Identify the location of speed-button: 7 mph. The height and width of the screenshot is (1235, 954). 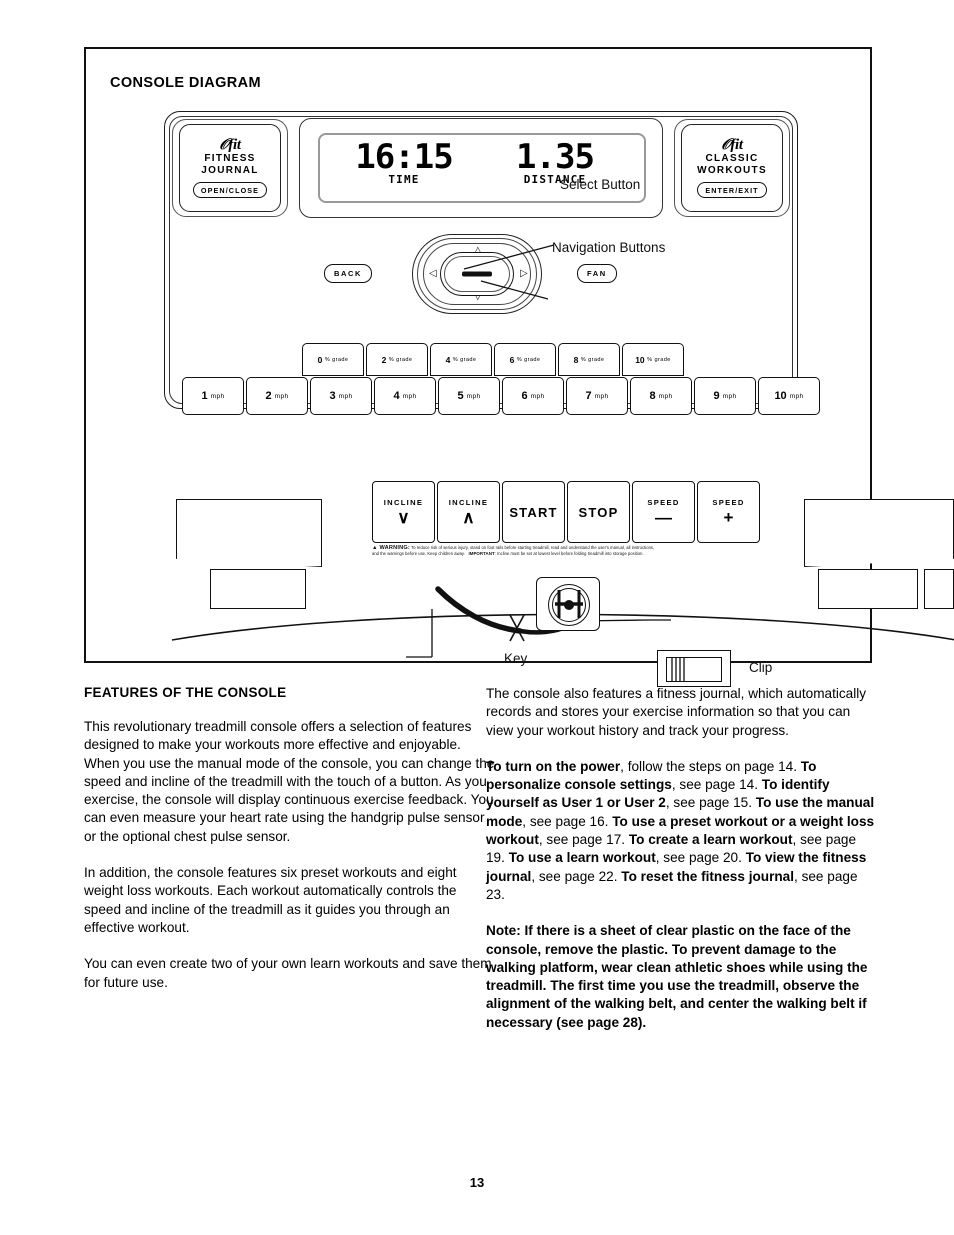
(597, 396).